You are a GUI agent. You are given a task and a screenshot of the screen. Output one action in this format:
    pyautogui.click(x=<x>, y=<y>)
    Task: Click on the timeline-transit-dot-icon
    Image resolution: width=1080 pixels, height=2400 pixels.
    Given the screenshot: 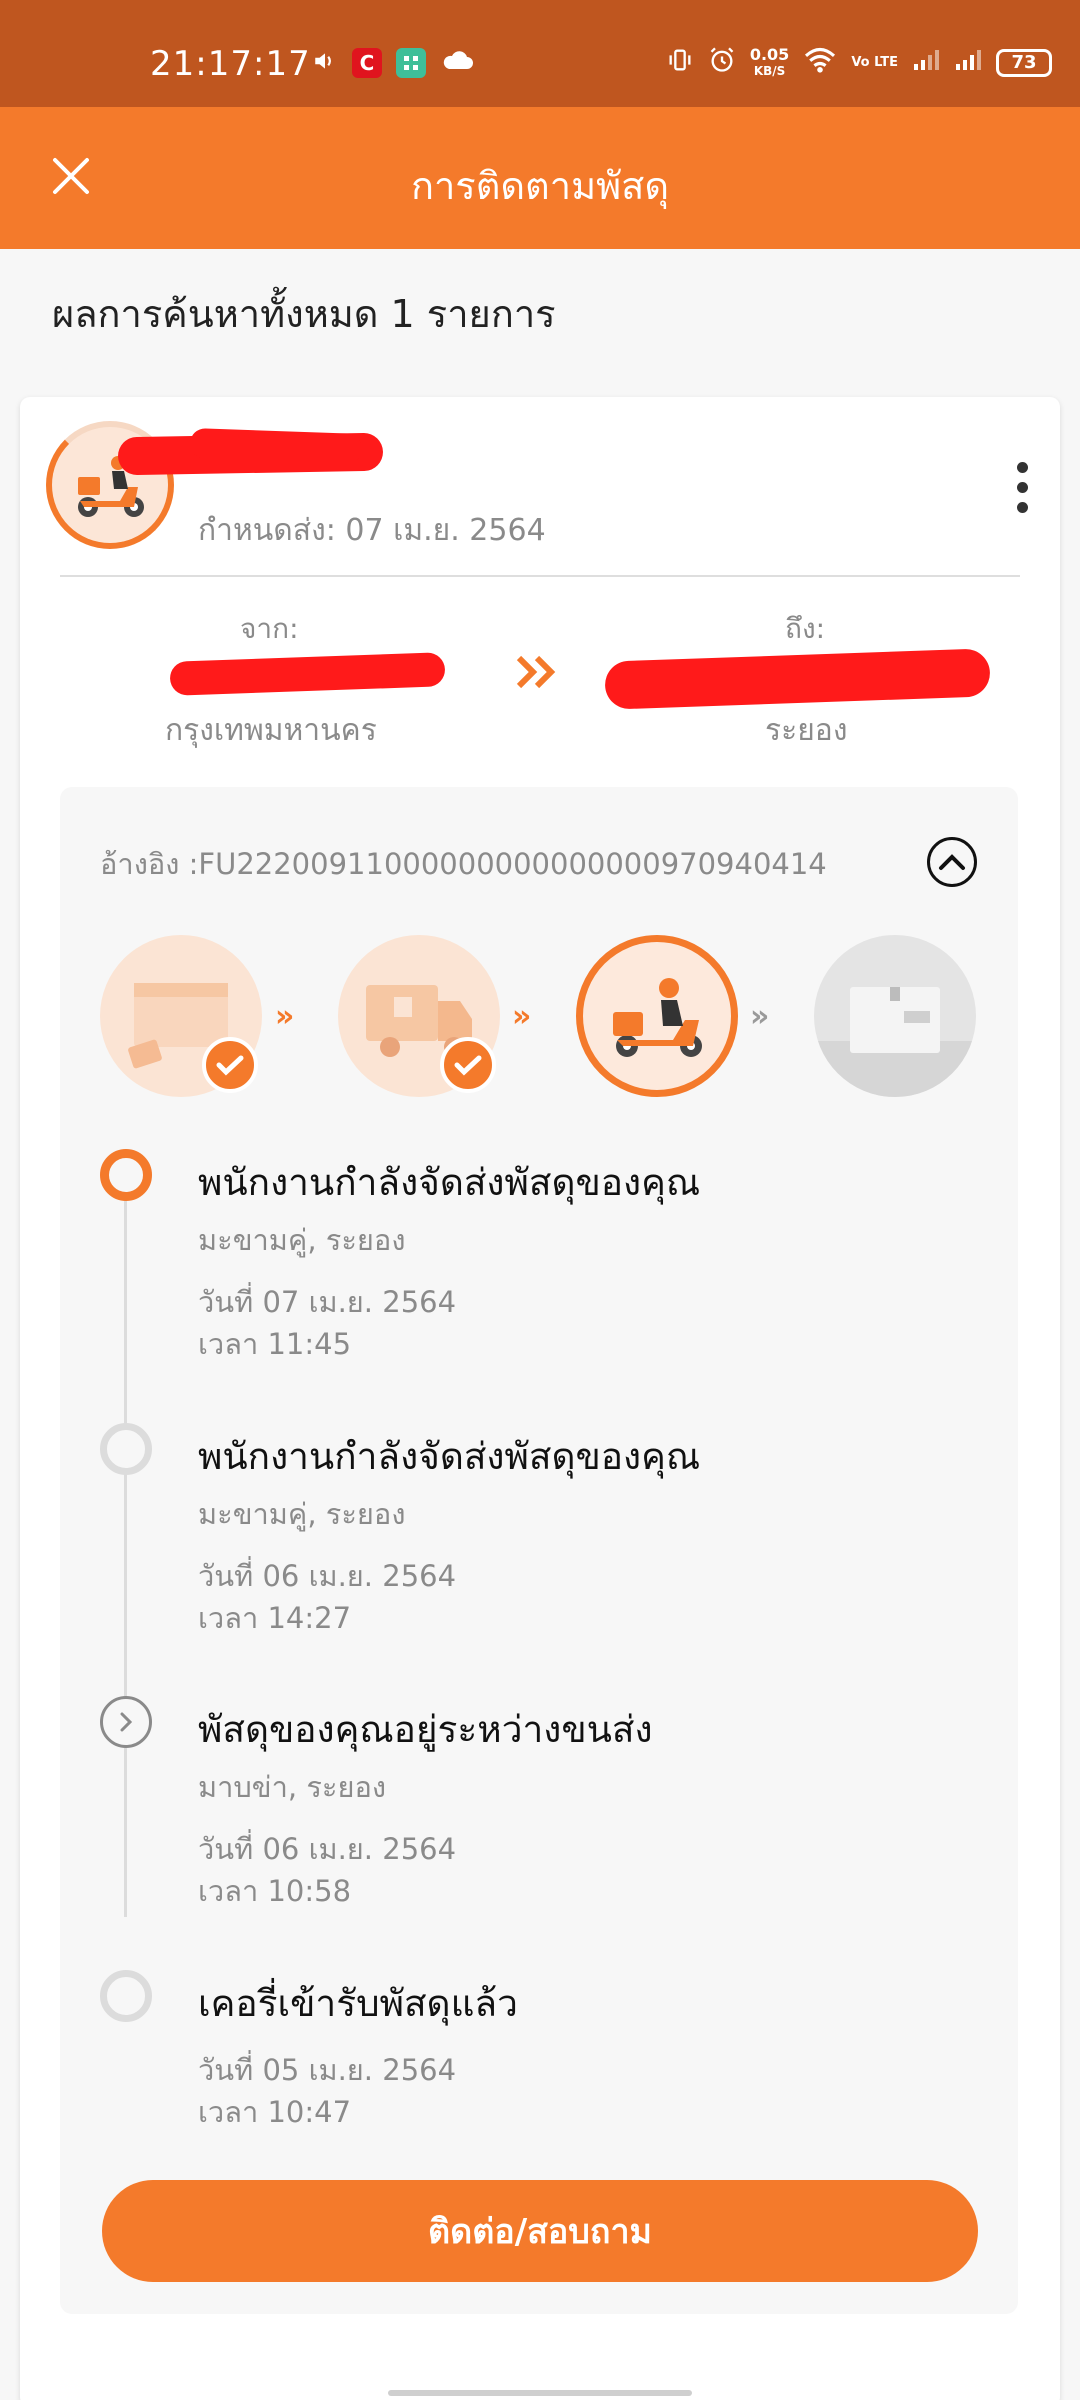 What is the action you would take?
    pyautogui.click(x=126, y=1722)
    